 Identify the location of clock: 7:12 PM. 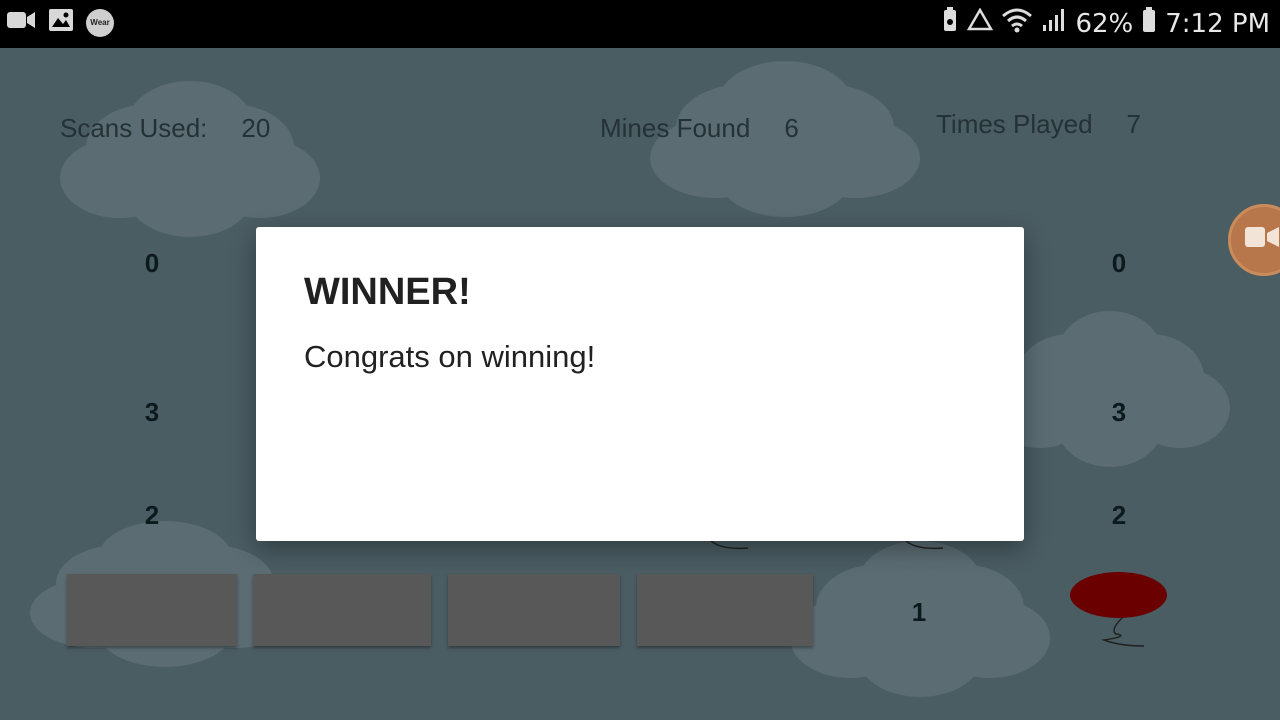
(1217, 23).